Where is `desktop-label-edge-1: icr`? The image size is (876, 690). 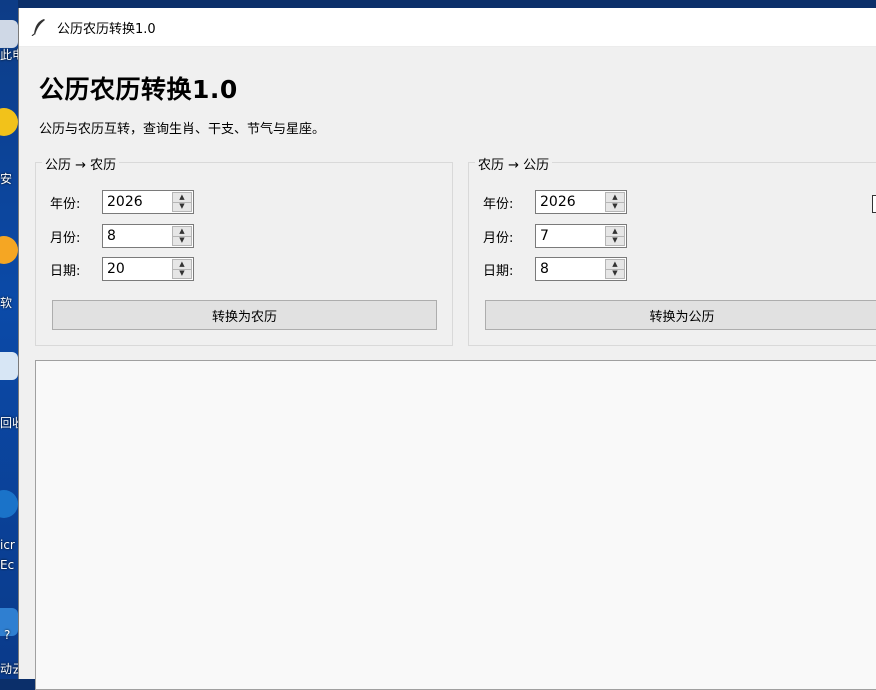 desktop-label-edge-1: icr is located at coordinates (7, 545).